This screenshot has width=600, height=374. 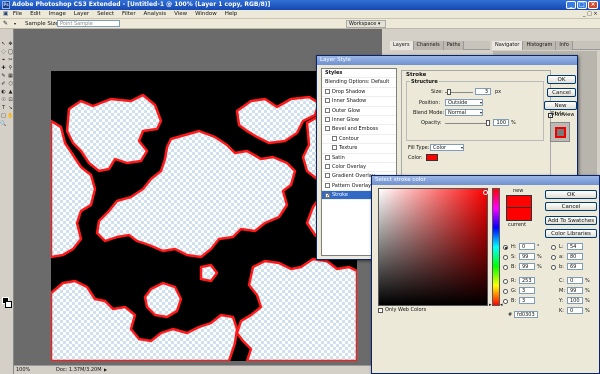 I want to click on chevron-down-icon: ▾, so click(x=16, y=24).